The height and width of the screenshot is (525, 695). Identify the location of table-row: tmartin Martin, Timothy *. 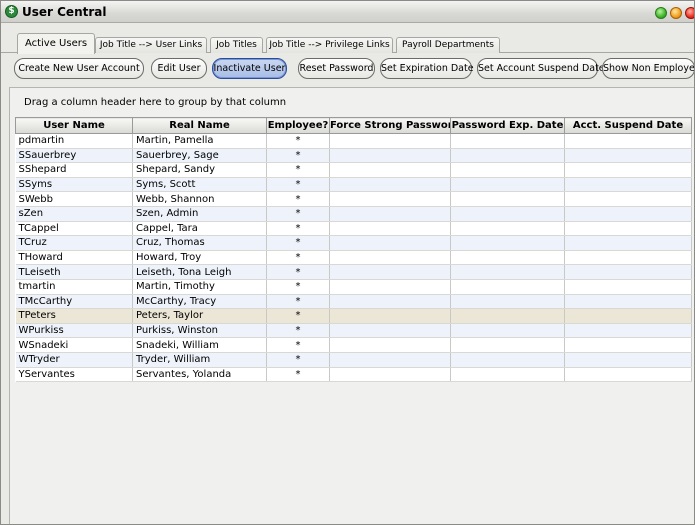
(353, 287).